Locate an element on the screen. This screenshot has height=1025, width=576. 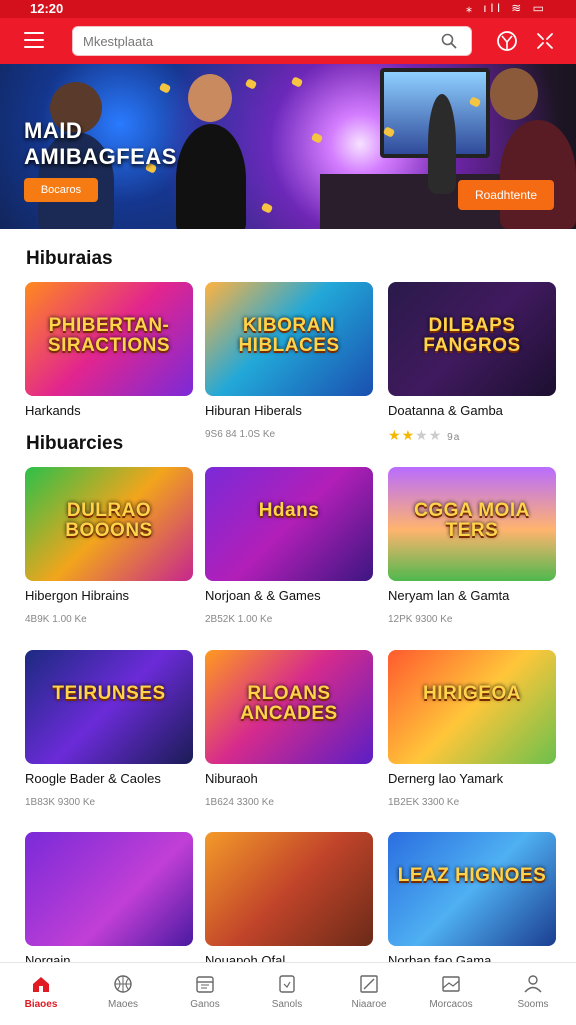
game-card-title: Hibergon Hibrains is located at coordinates (77, 595).